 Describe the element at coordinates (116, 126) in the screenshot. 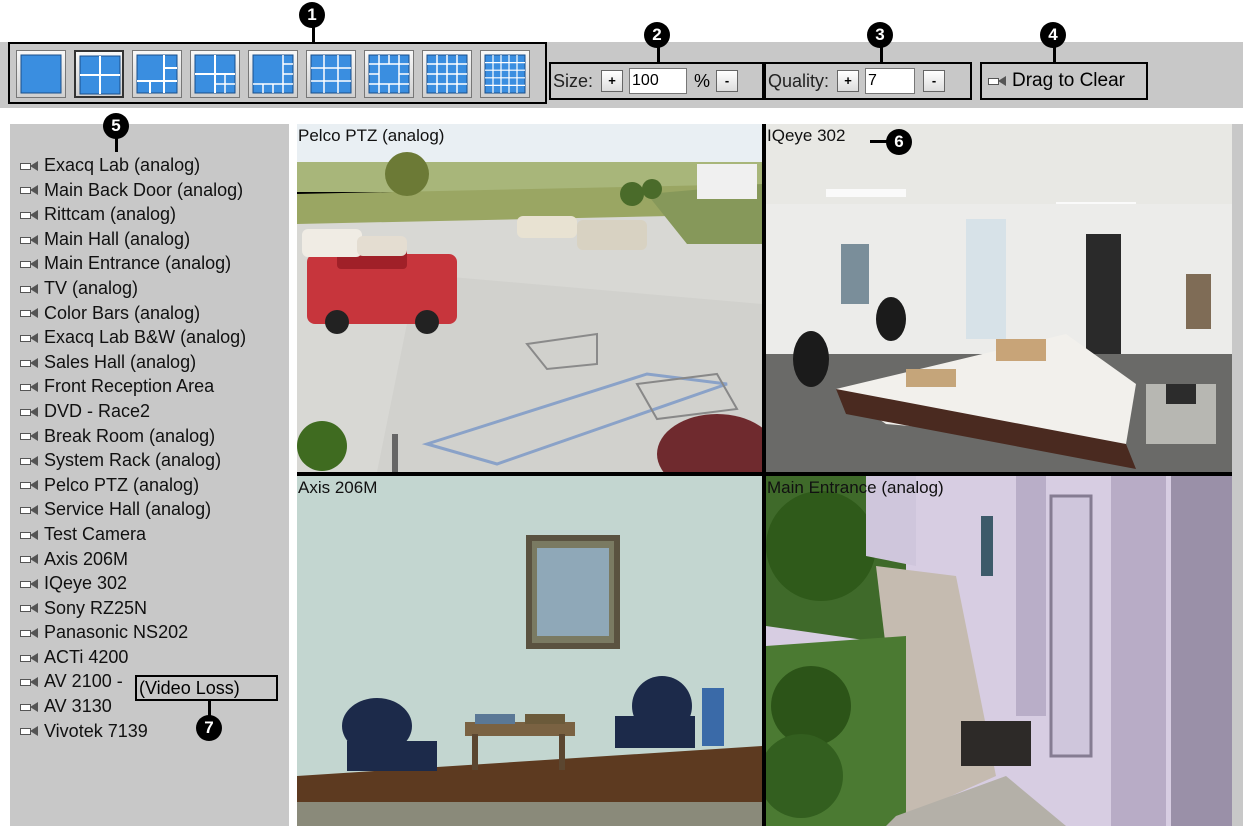

I see `callout-5: 5` at that location.